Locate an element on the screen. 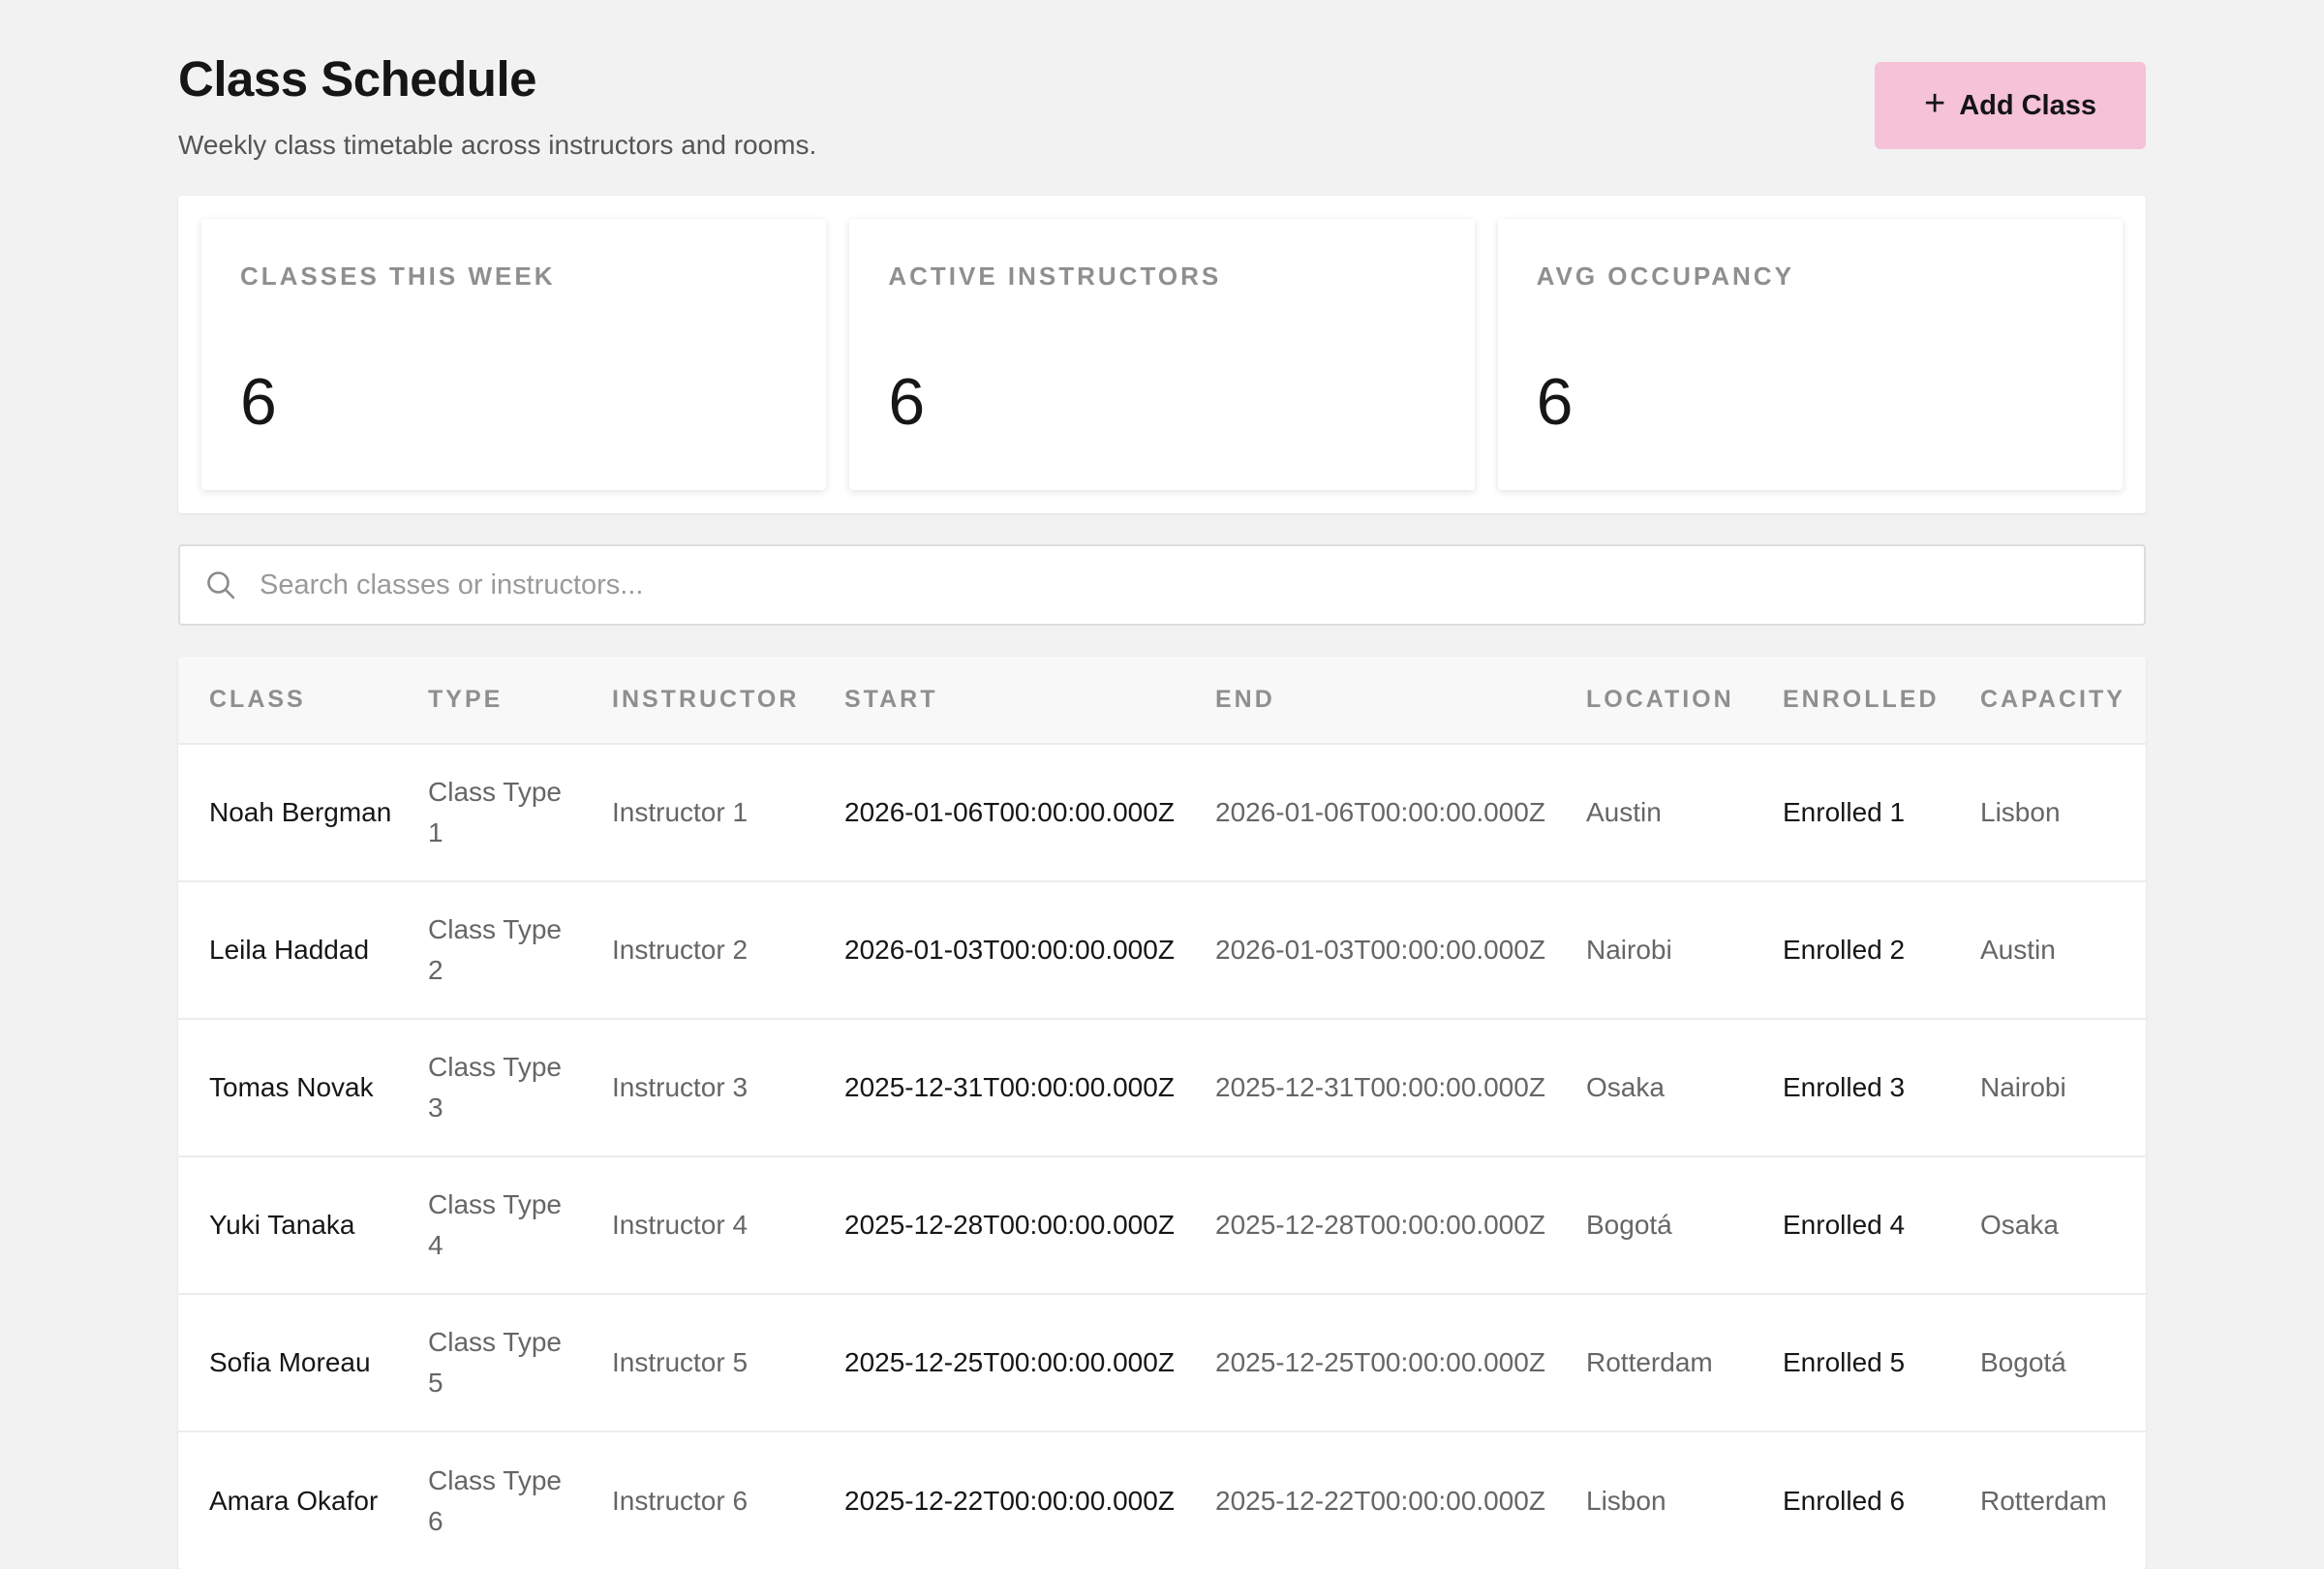  cell-start: 2026-01-06T00:00:00.000Z is located at coordinates (1010, 812).